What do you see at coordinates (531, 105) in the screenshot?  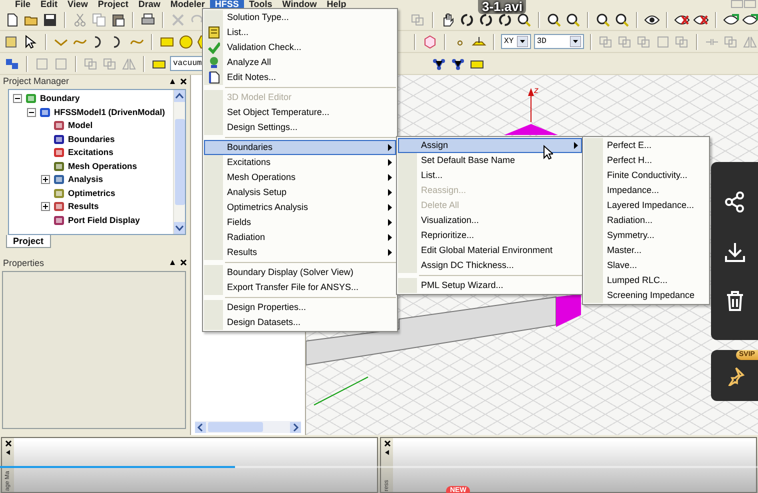 I see `z-axis` at bounding box center [531, 105].